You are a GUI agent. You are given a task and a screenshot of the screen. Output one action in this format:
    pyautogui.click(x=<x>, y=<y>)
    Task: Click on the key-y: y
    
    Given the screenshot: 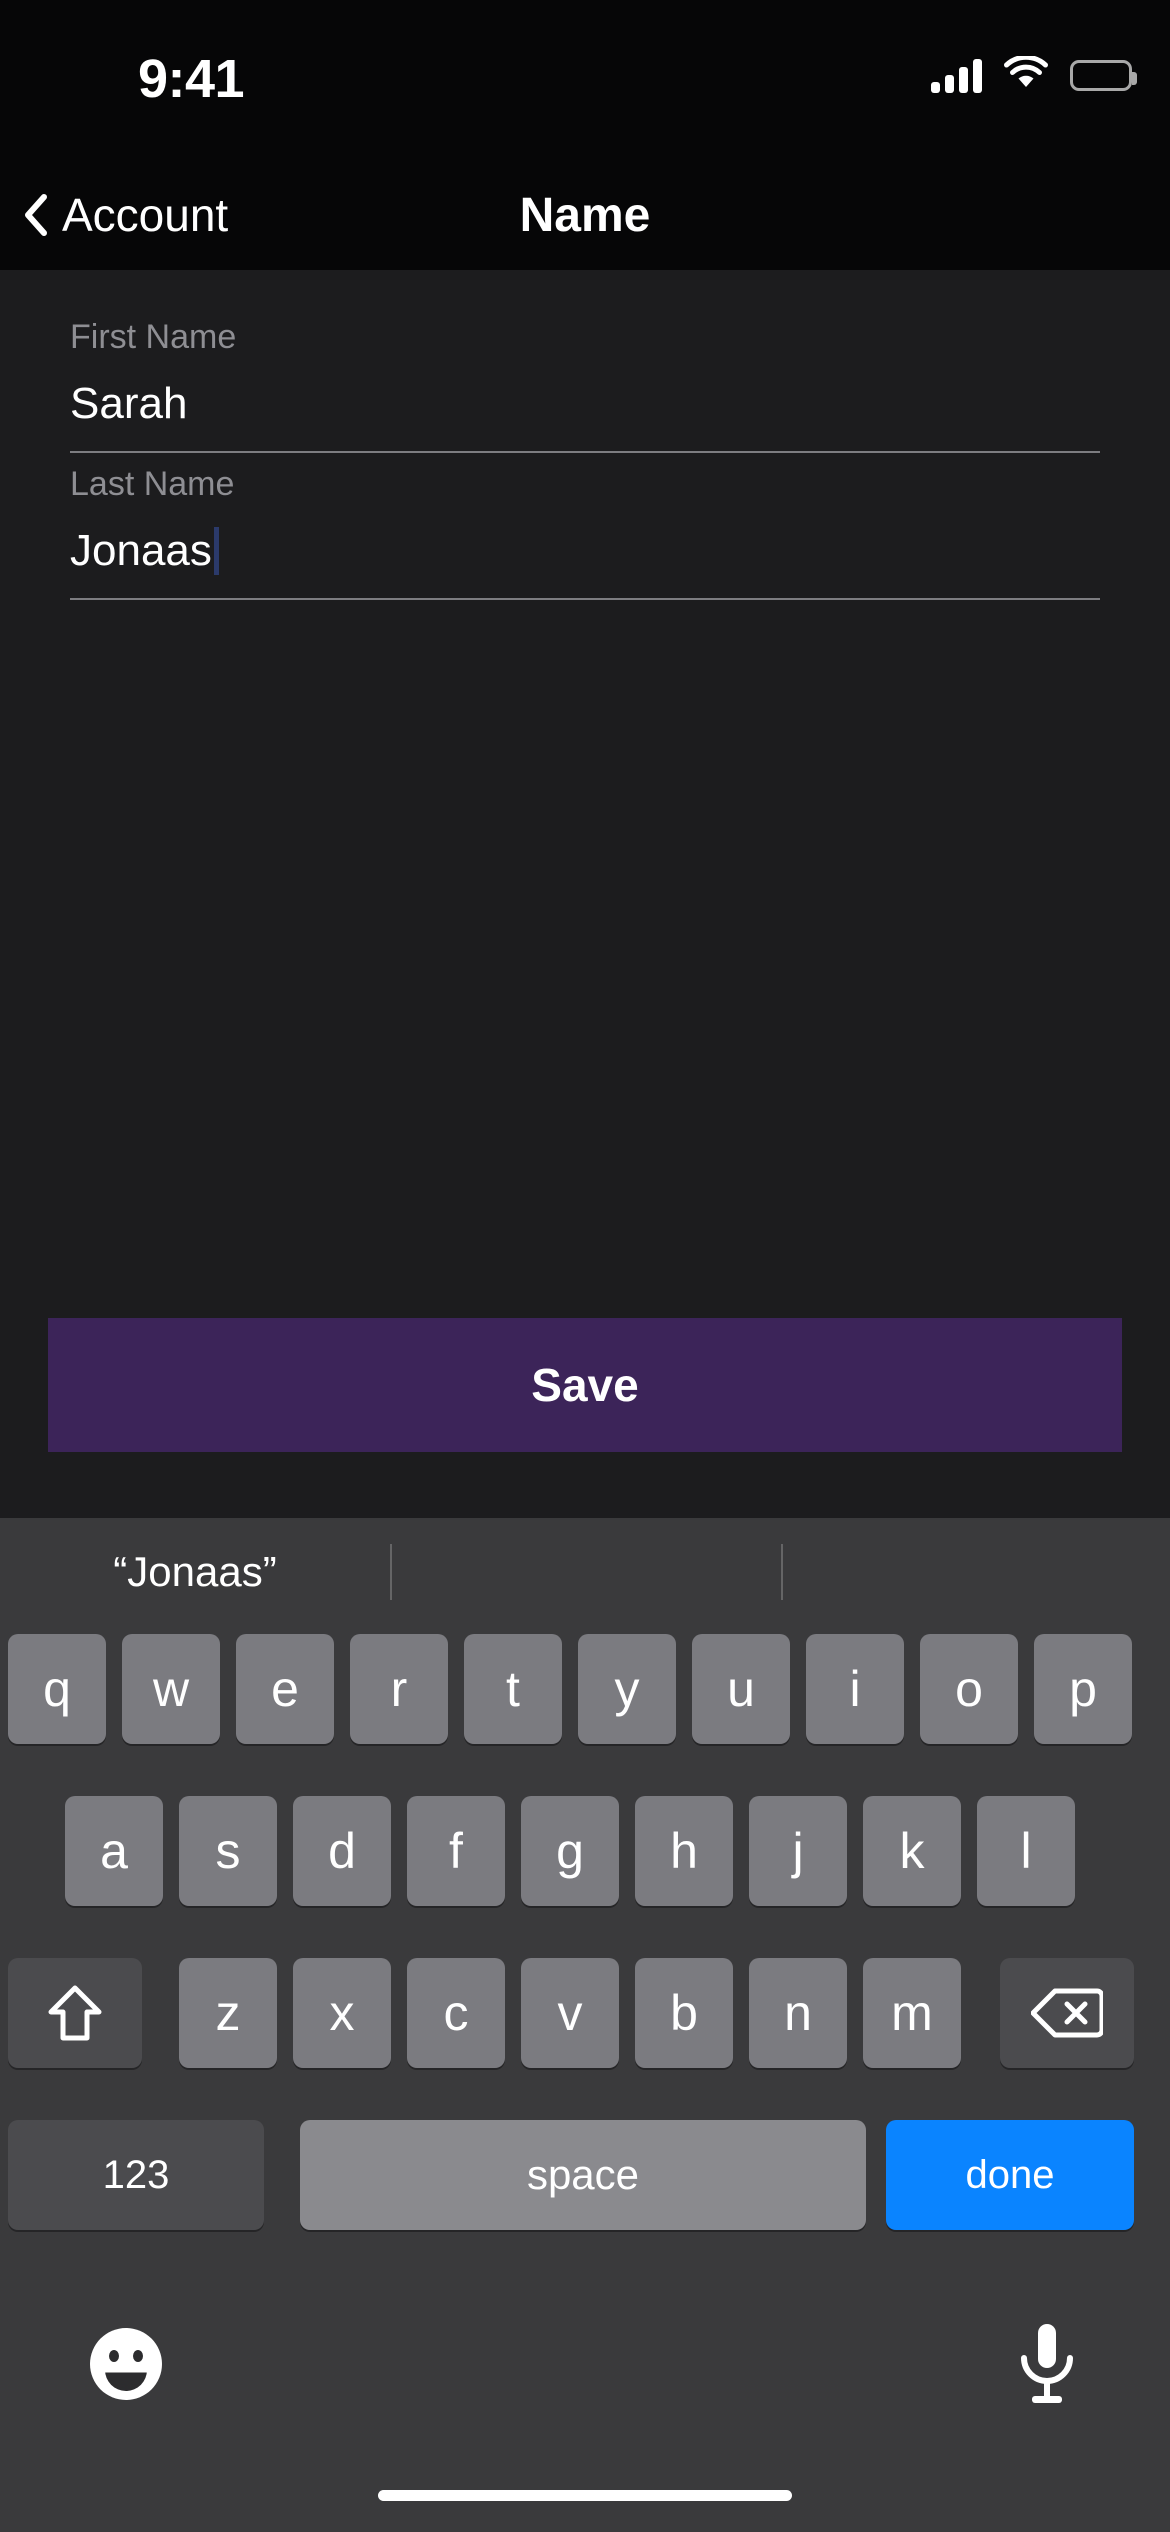 What is the action you would take?
    pyautogui.click(x=627, y=1689)
    